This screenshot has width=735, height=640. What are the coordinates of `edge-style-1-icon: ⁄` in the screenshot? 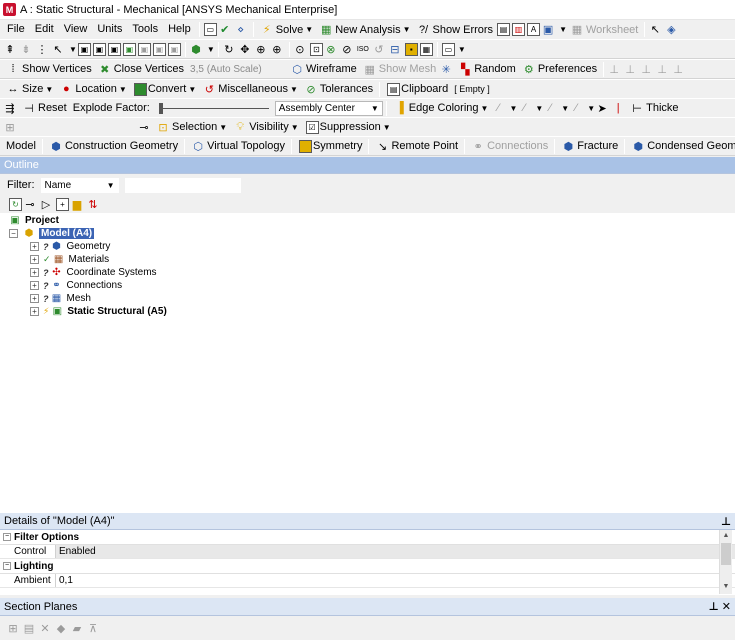 It's located at (498, 108).